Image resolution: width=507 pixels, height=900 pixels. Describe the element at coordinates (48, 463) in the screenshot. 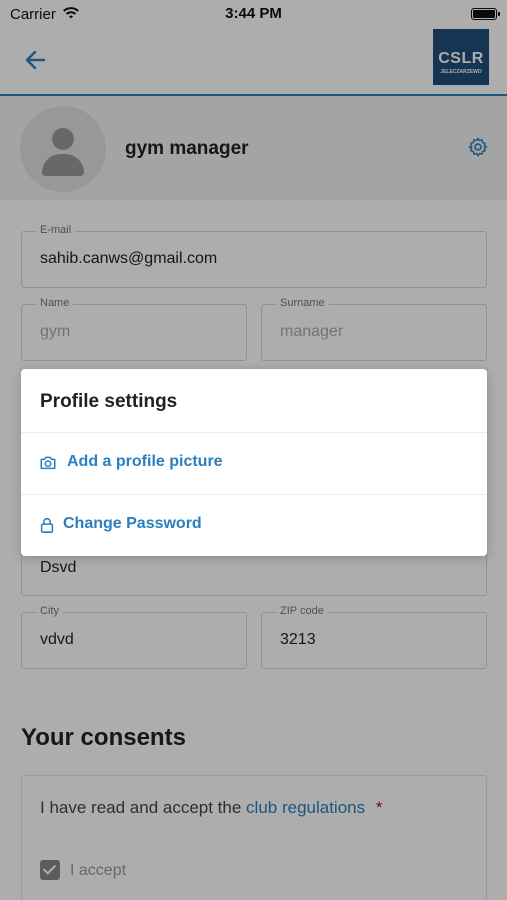

I see `camera-icon` at that location.